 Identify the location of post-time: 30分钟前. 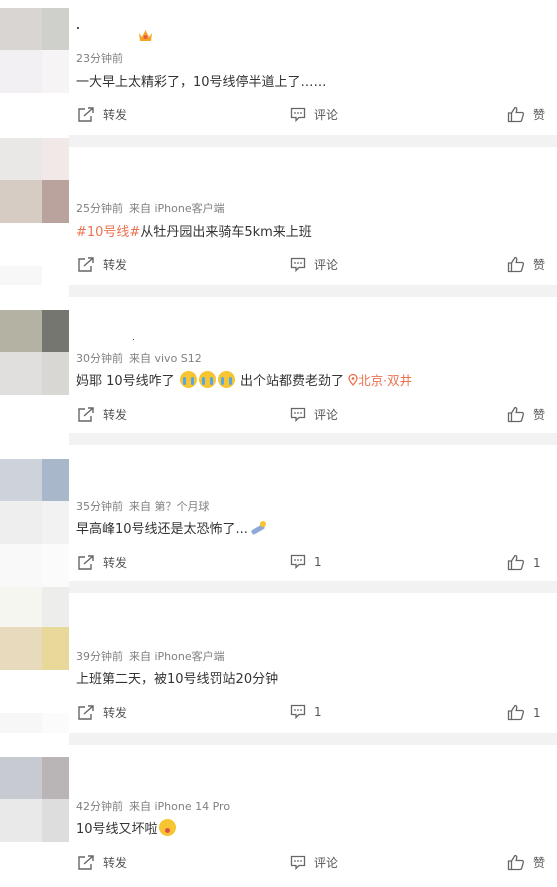
(99, 358).